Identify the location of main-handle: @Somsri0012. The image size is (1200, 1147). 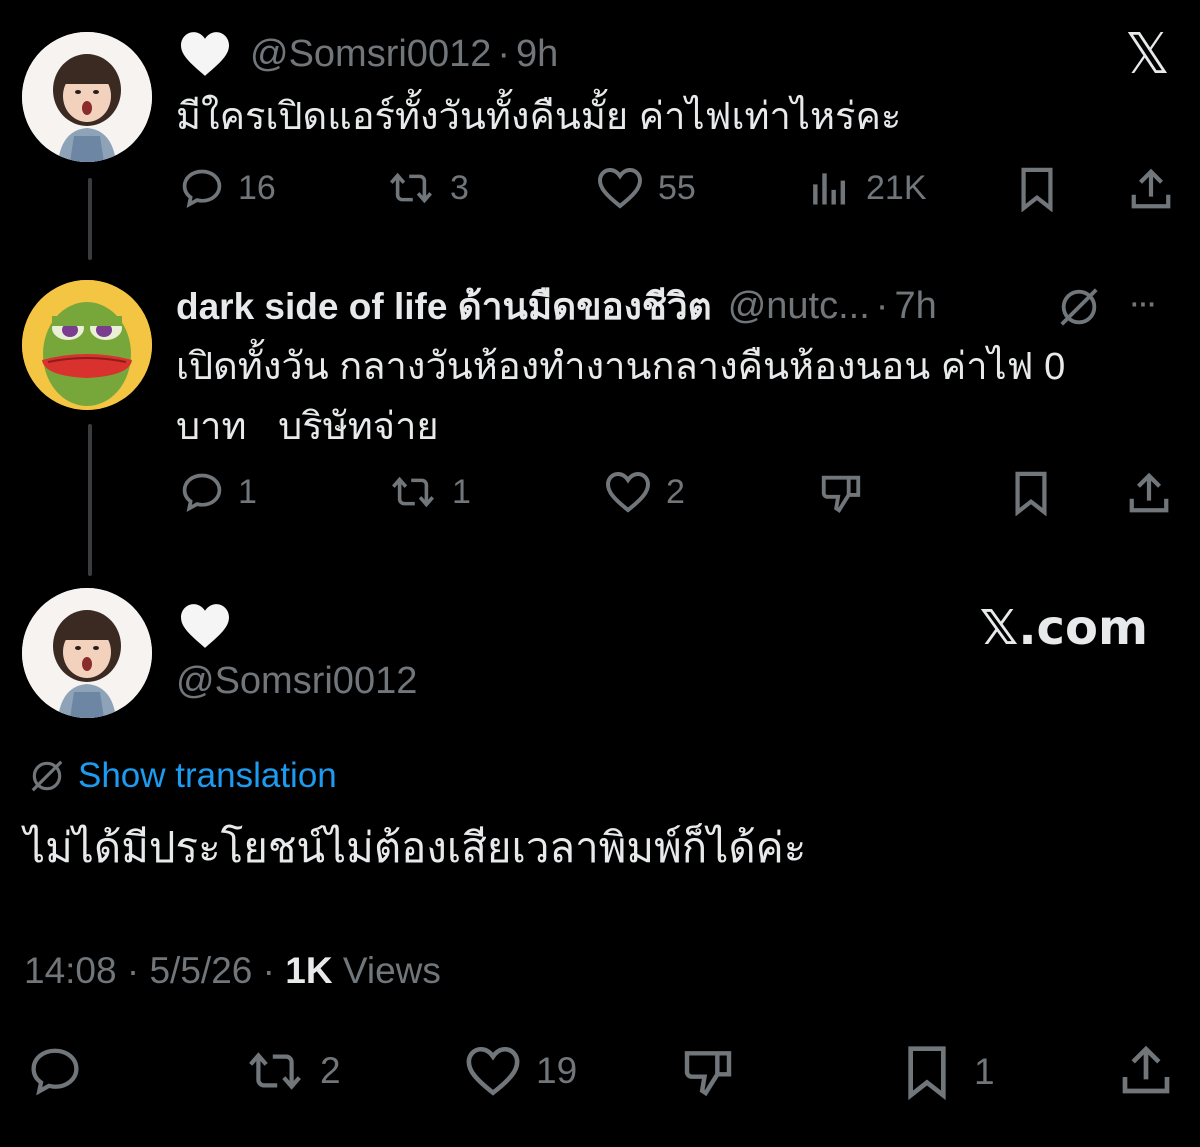
(296, 681).